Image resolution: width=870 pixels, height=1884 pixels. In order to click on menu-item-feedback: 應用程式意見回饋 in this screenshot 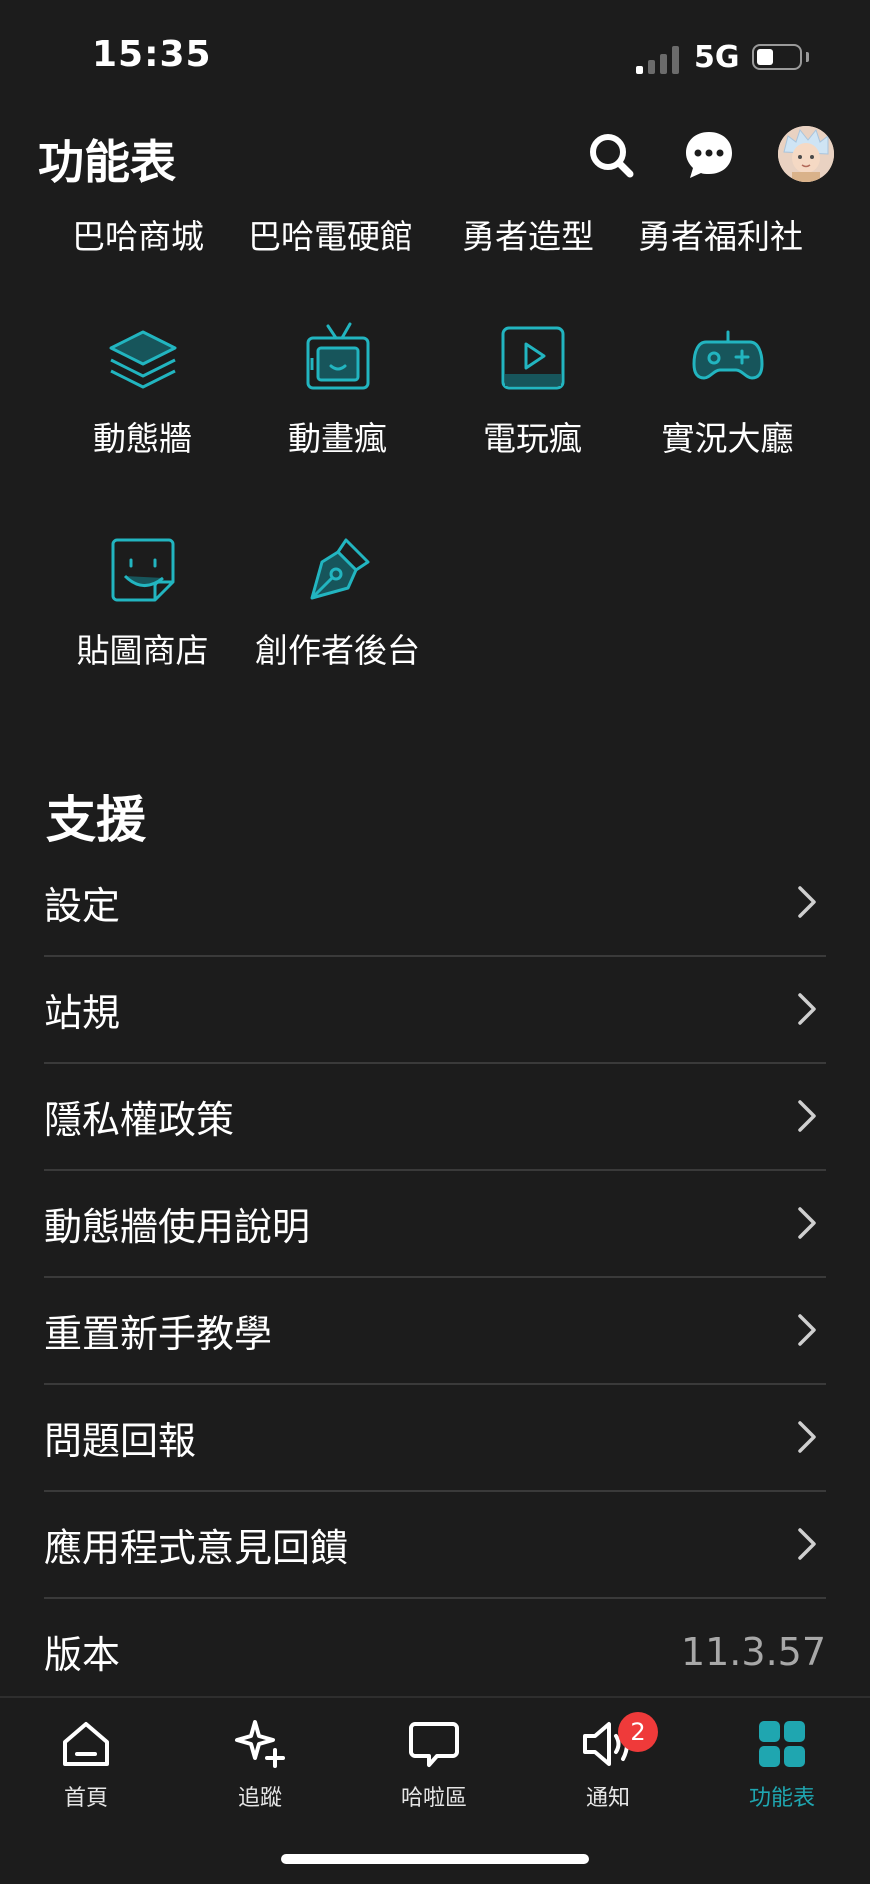, I will do `click(435, 1545)`.